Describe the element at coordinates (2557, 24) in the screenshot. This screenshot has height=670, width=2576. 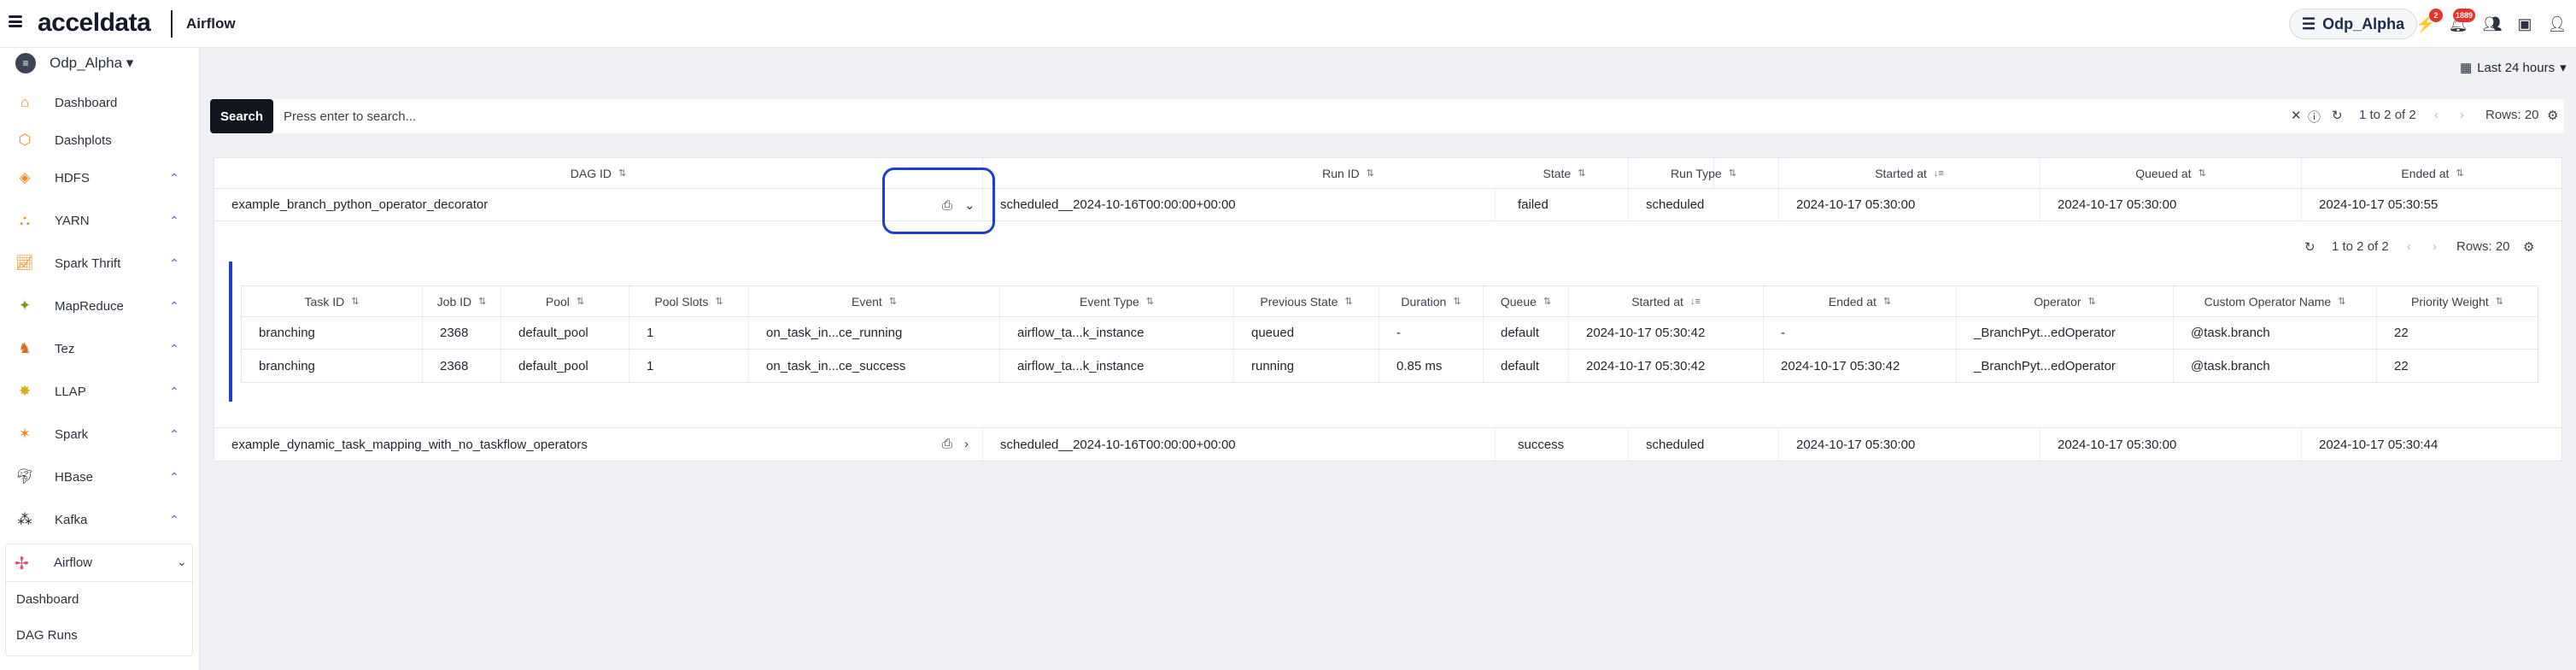
I see `user-icon: 👤︎` at that location.